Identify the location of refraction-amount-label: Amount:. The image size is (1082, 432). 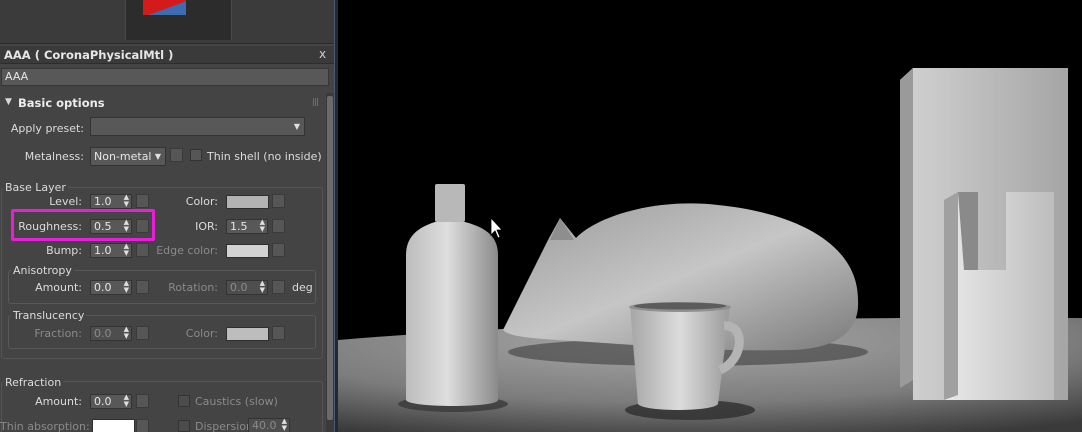
(58, 401).